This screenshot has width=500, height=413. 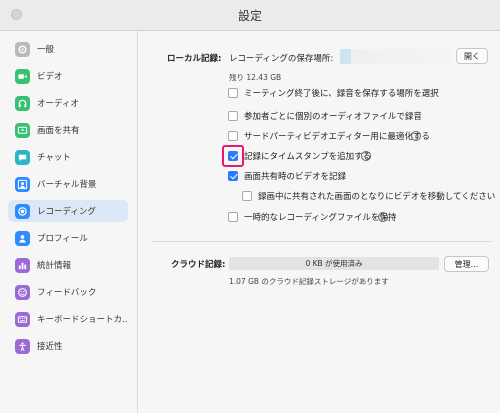 I want to click on stats-icon, so click(x=22, y=265).